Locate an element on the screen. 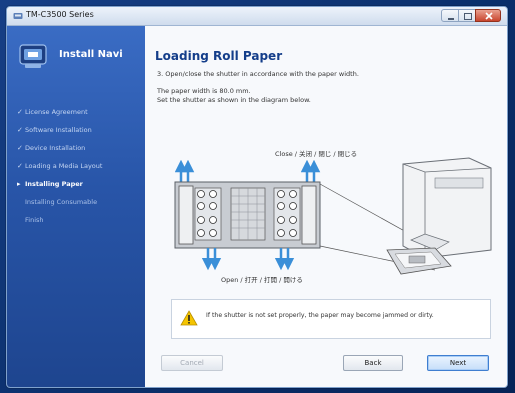  close-arrows is located at coordinates (247, 170).